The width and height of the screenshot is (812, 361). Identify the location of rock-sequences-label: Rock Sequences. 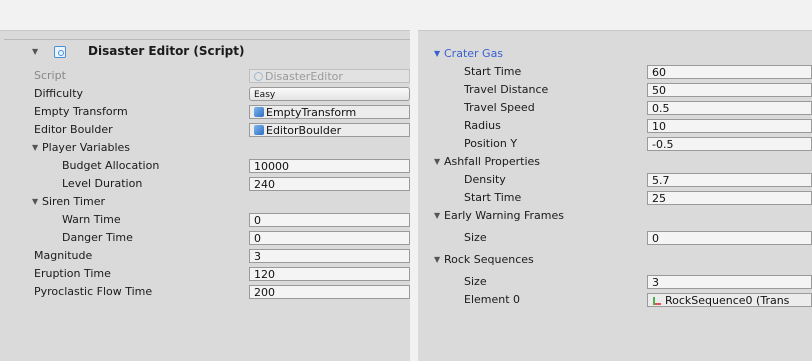
(489, 259).